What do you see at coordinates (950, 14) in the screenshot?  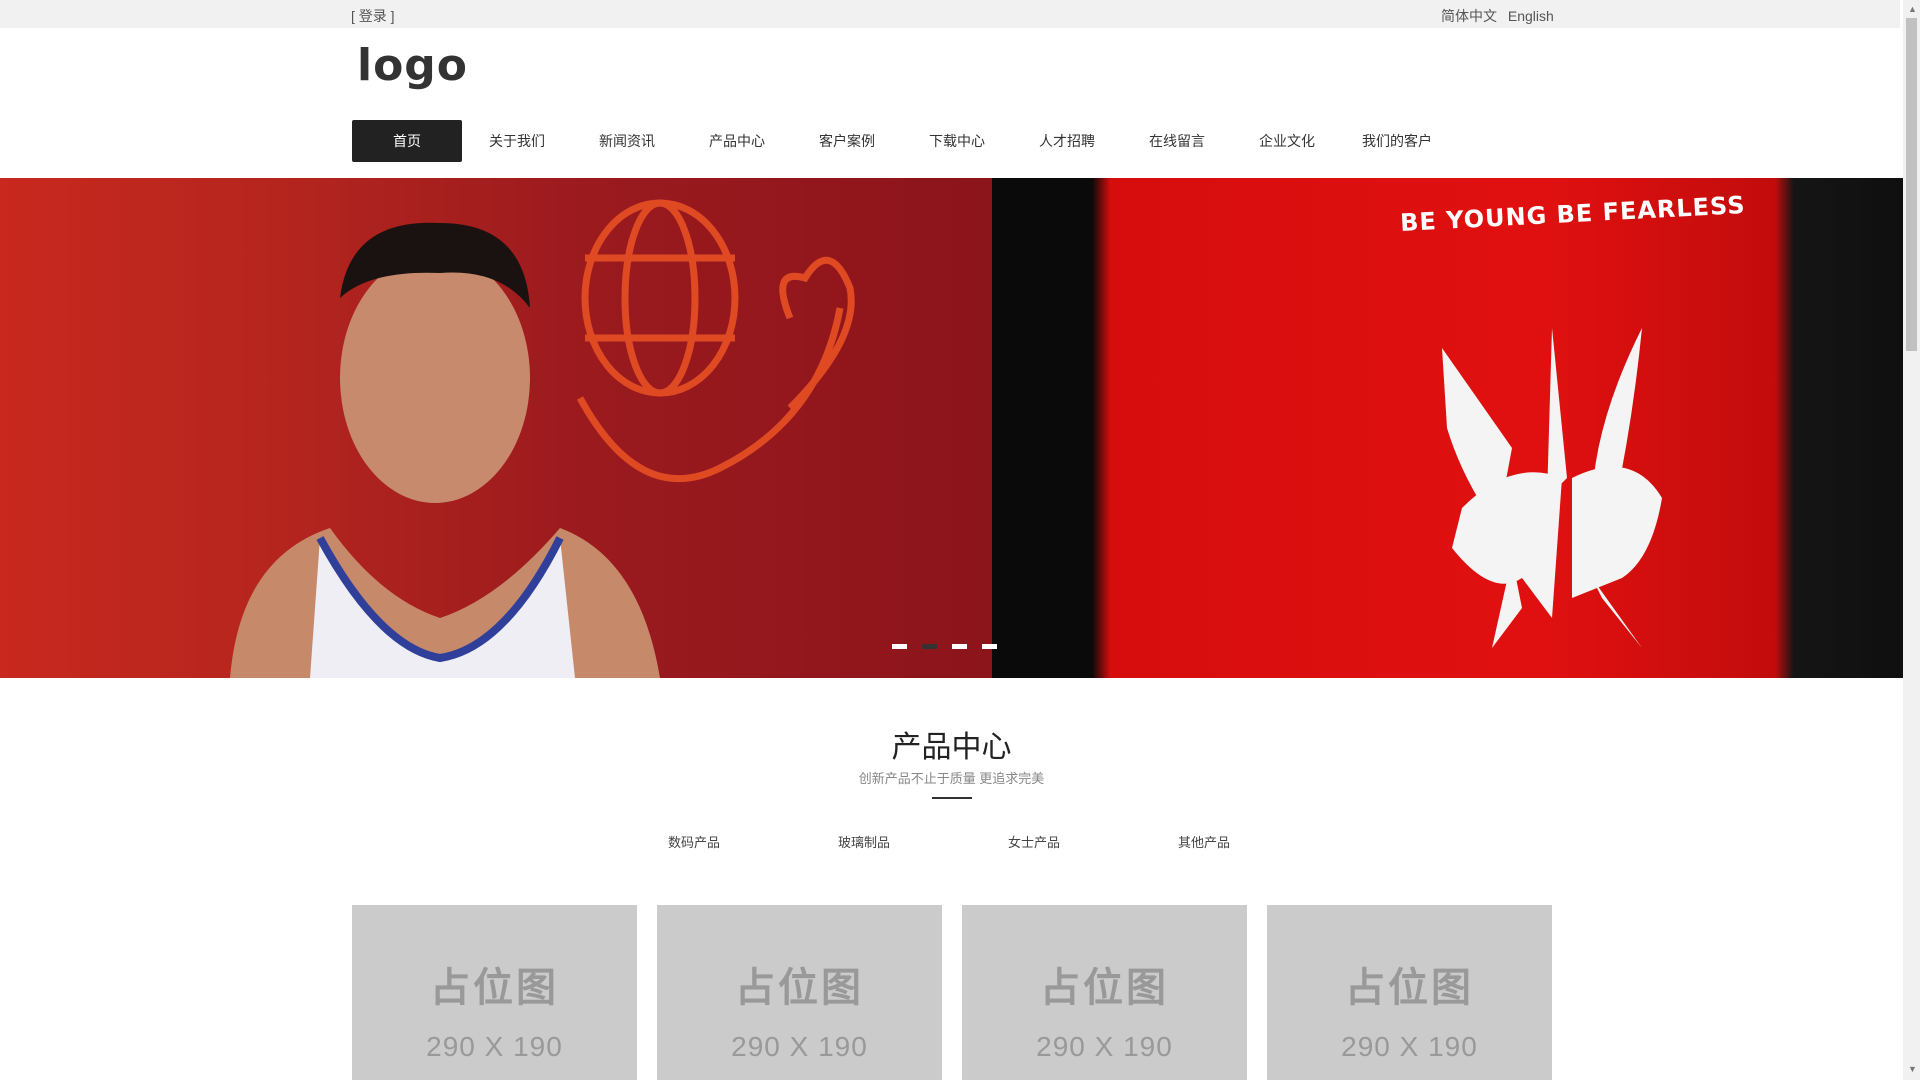 I see `top-bar: [ 登录 ] 简体中文 English` at bounding box center [950, 14].